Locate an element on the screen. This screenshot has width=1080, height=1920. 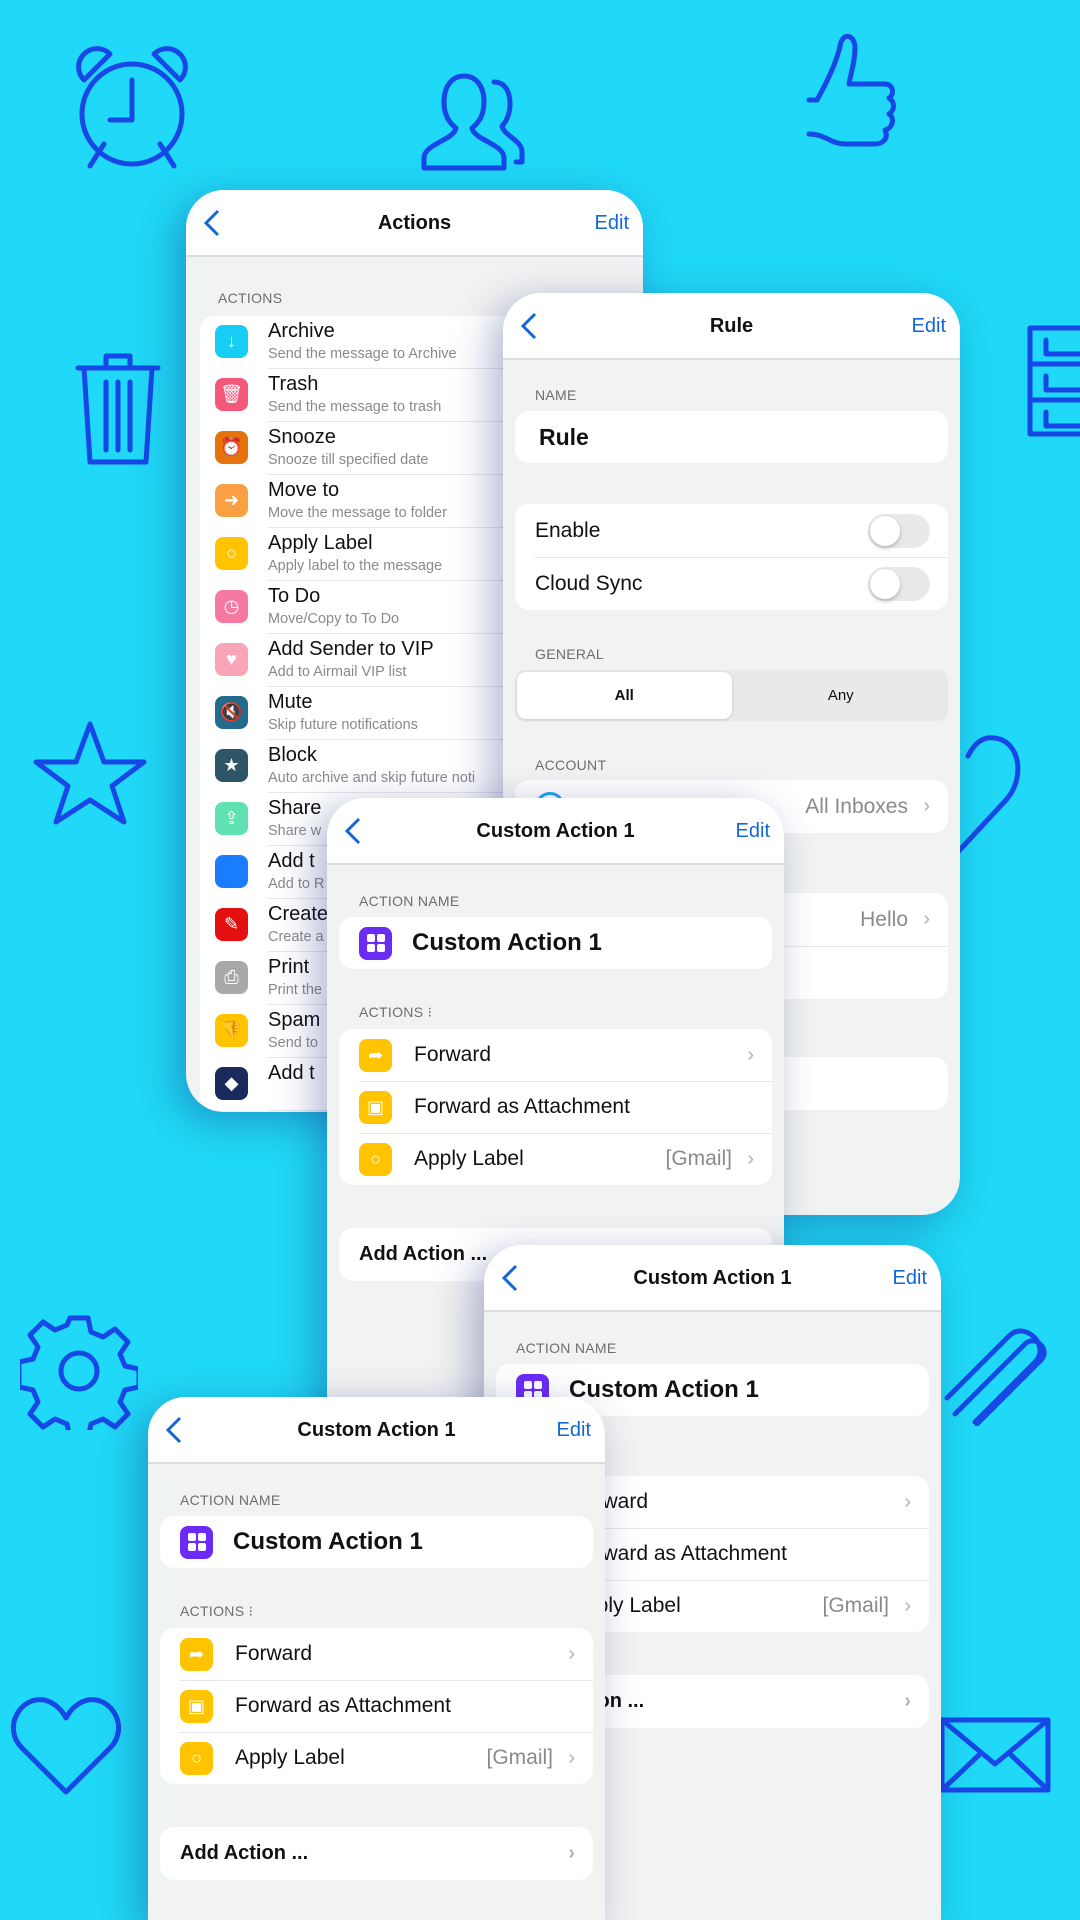
pdf-icon: ✎ is located at coordinates (231, 924).